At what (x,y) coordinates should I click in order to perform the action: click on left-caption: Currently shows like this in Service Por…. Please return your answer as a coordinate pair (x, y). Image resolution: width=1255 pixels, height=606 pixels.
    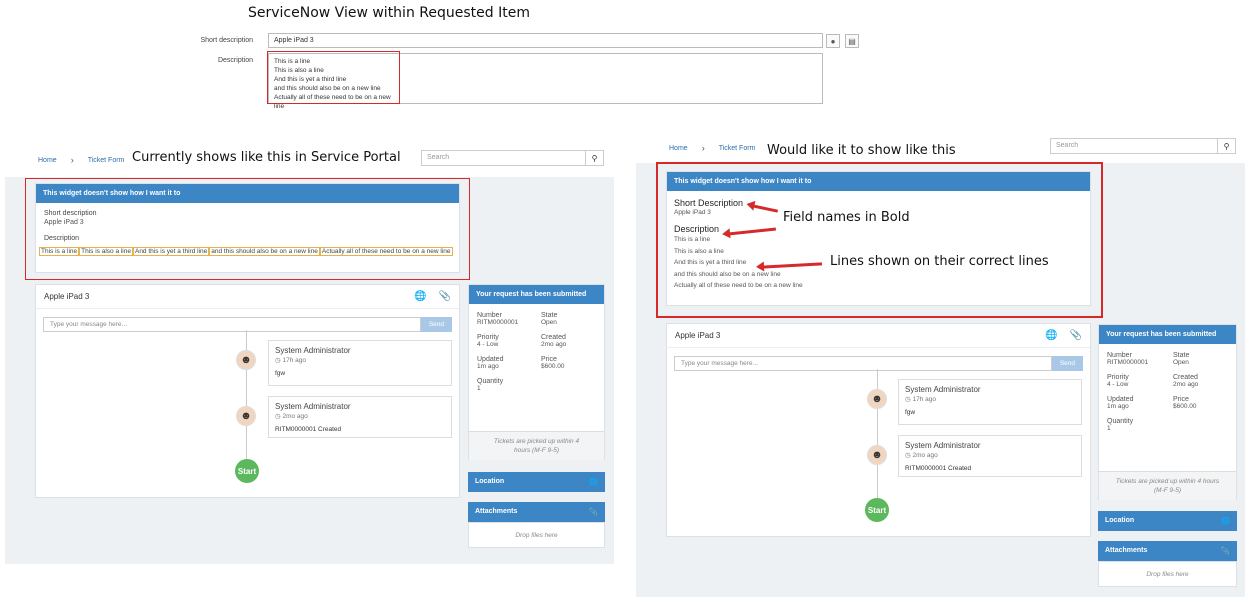
    Looking at the image, I should click on (266, 157).